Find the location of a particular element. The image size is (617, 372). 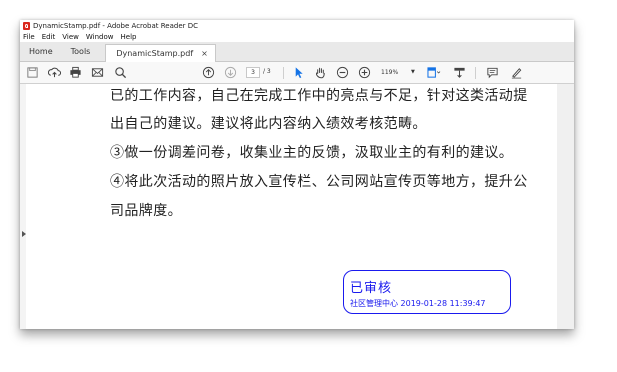

page-up-icon is located at coordinates (208, 72).